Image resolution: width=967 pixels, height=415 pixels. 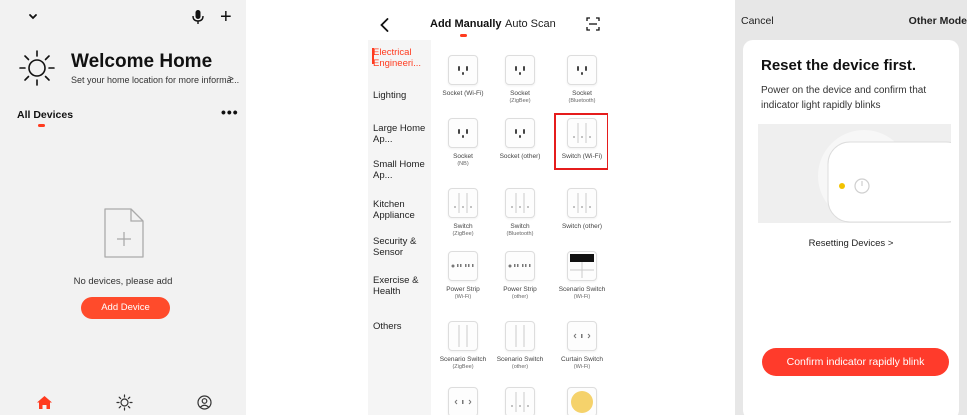 I want to click on device-sublabel: (NB), so click(x=463, y=164).